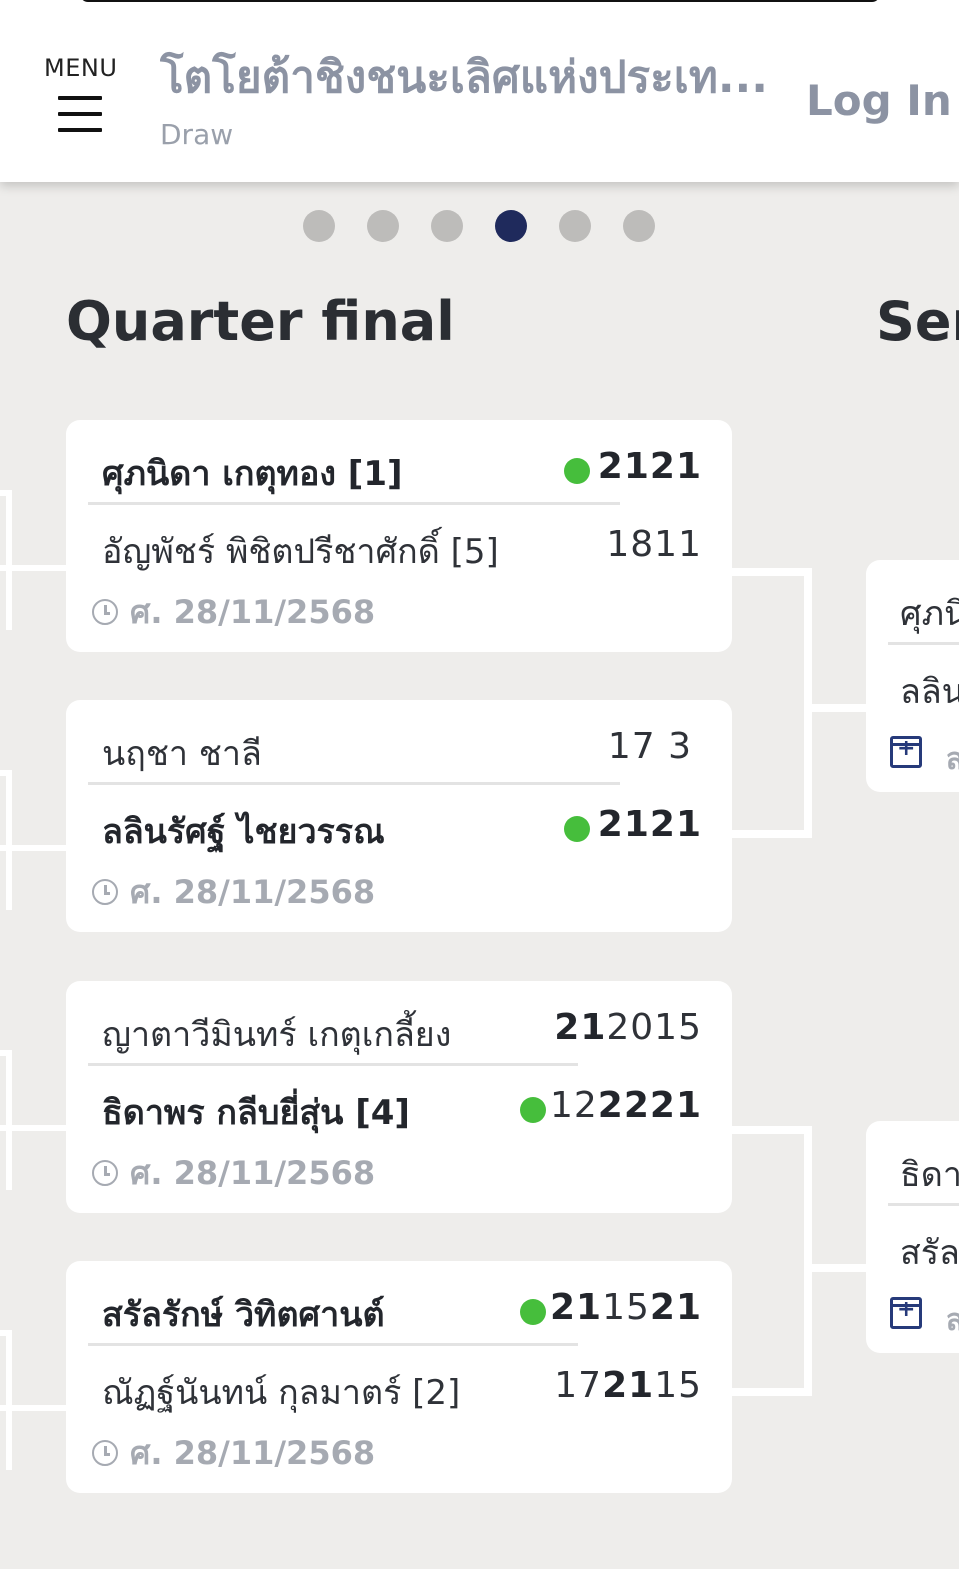 The image size is (959, 1569). I want to click on quarter-final-title: Quarter final, so click(260, 321).